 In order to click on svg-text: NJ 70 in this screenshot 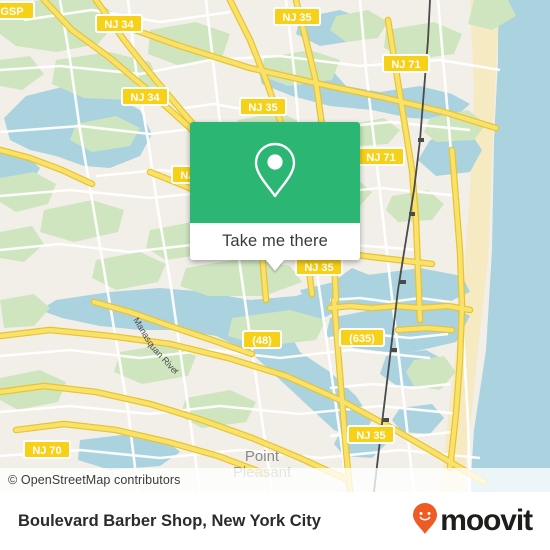, I will do `click(46, 451)`.